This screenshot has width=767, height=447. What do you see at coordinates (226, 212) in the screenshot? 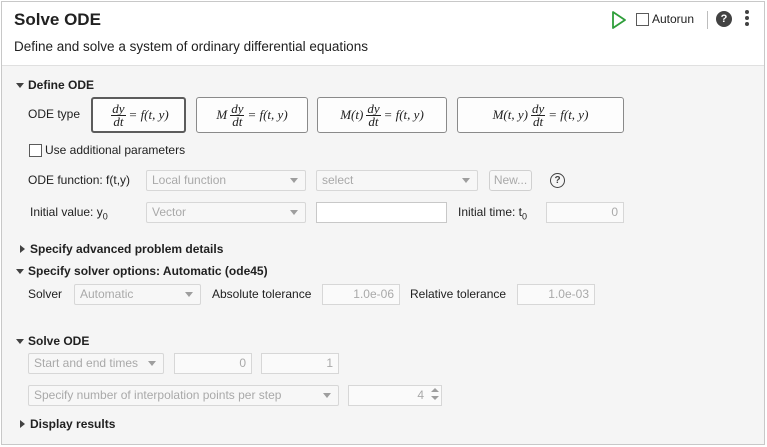
I see `initial-value-dropdown: Vector` at bounding box center [226, 212].